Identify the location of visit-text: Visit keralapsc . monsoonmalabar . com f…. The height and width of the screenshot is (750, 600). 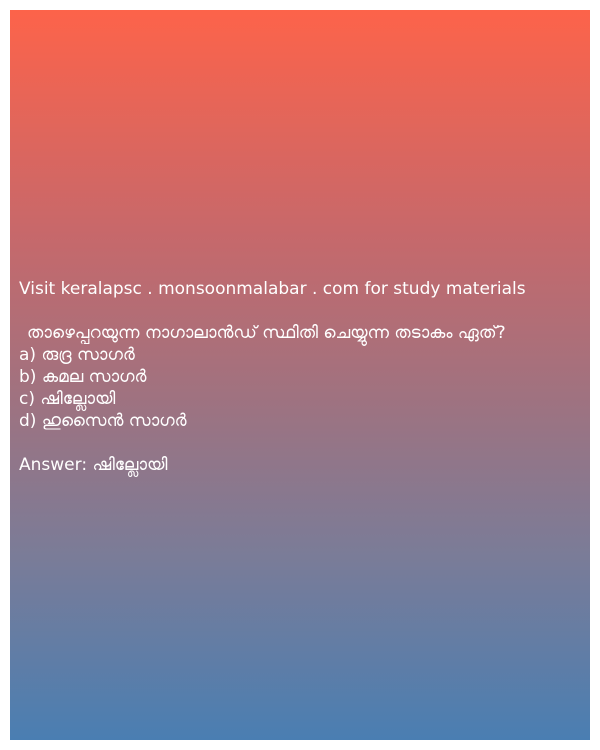
(272, 289).